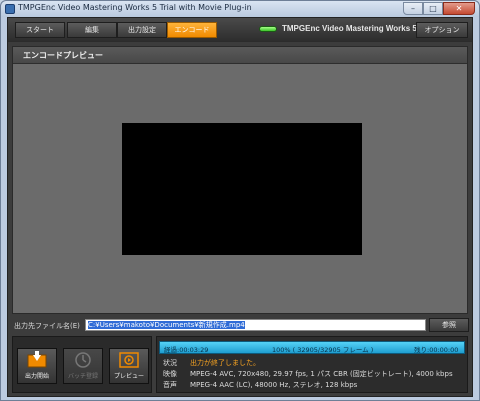 The width and height of the screenshot is (480, 401). I want to click on start-output-button: 出力開始, so click(37, 366).